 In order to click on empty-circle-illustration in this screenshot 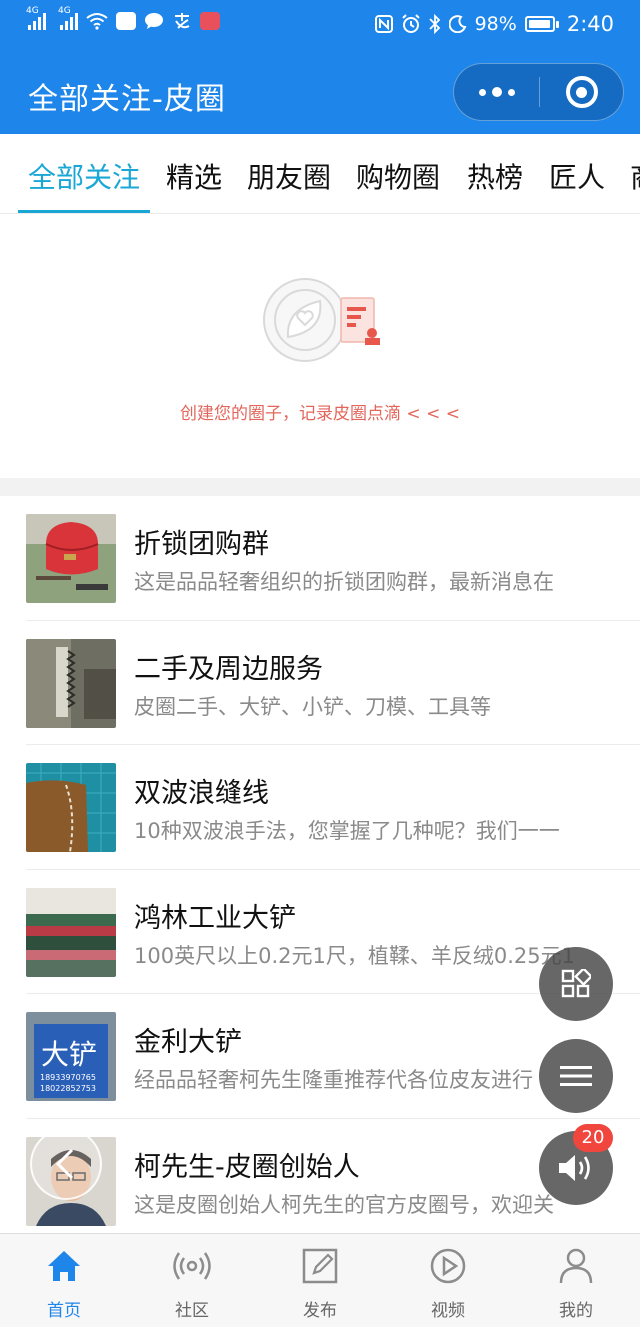, I will do `click(321, 320)`.